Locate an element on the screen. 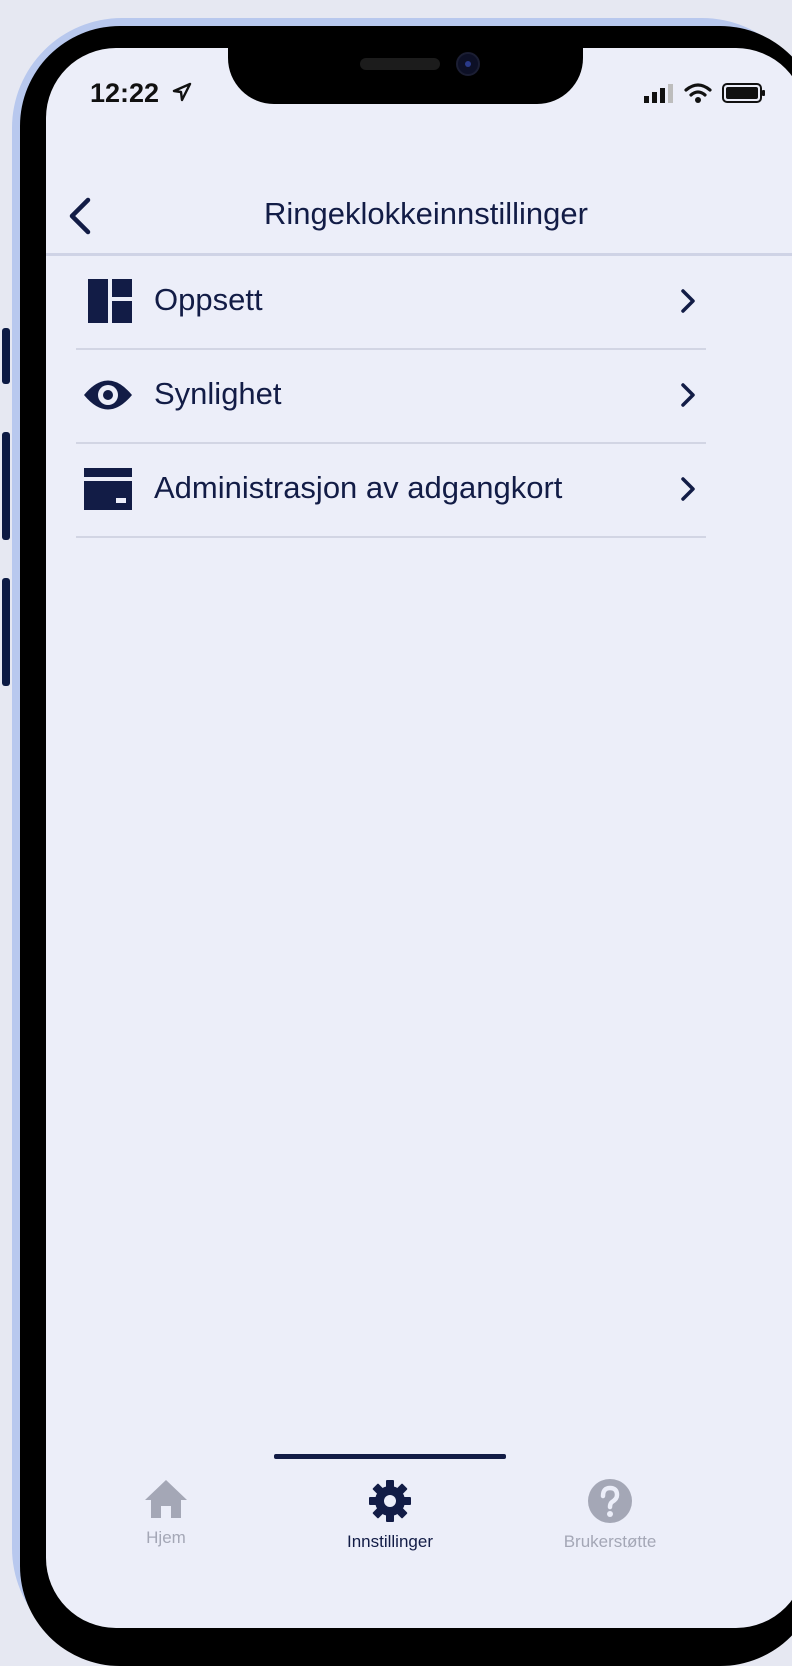 Image resolution: width=792 pixels, height=1666 pixels. navigation-header: Ringeklokkeinnstillinger is located at coordinates (419, 220).